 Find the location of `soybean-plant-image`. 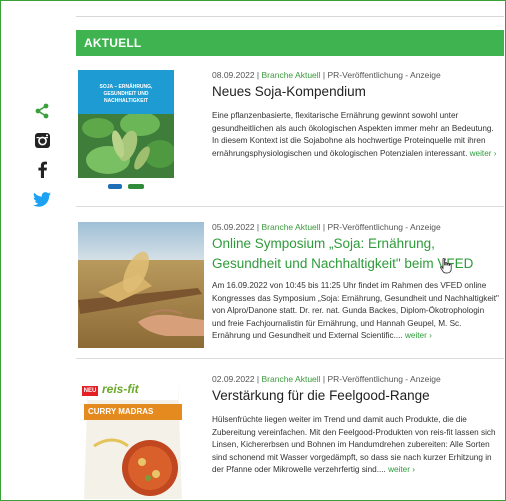

soybean-plant-image is located at coordinates (126, 146).